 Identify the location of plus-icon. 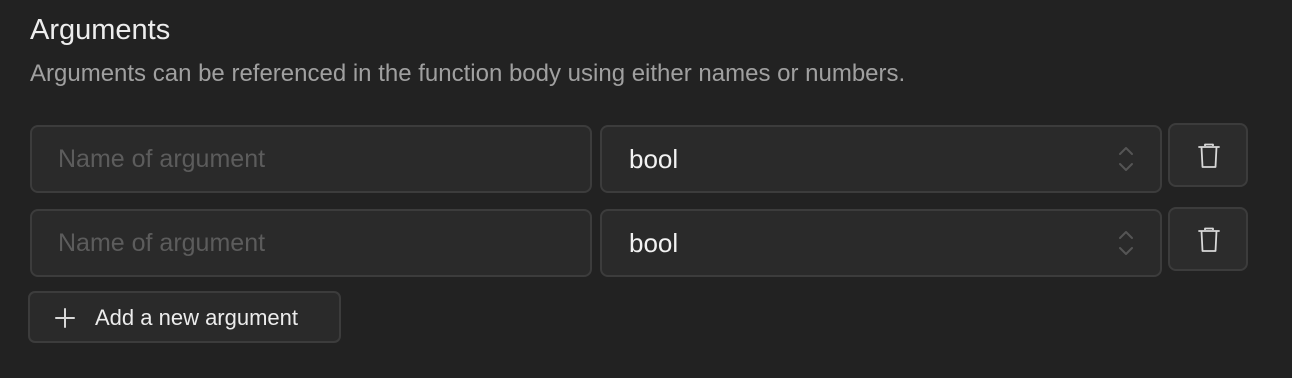
(65, 318).